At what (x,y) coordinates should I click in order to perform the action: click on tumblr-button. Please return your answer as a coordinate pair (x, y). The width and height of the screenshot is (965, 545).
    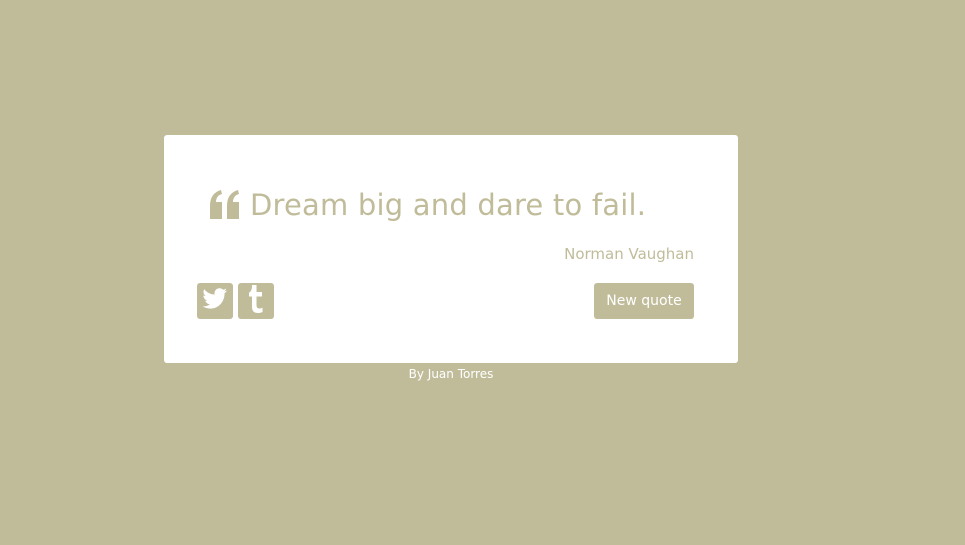
    Looking at the image, I should click on (256, 301).